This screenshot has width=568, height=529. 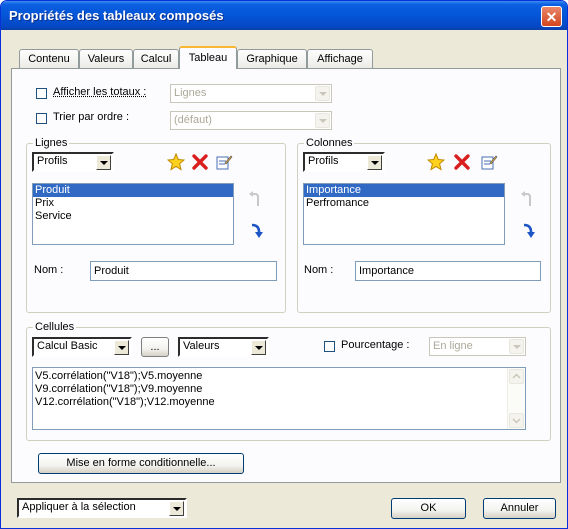 What do you see at coordinates (183, 271) in the screenshot?
I see `rows-name-input: Produit` at bounding box center [183, 271].